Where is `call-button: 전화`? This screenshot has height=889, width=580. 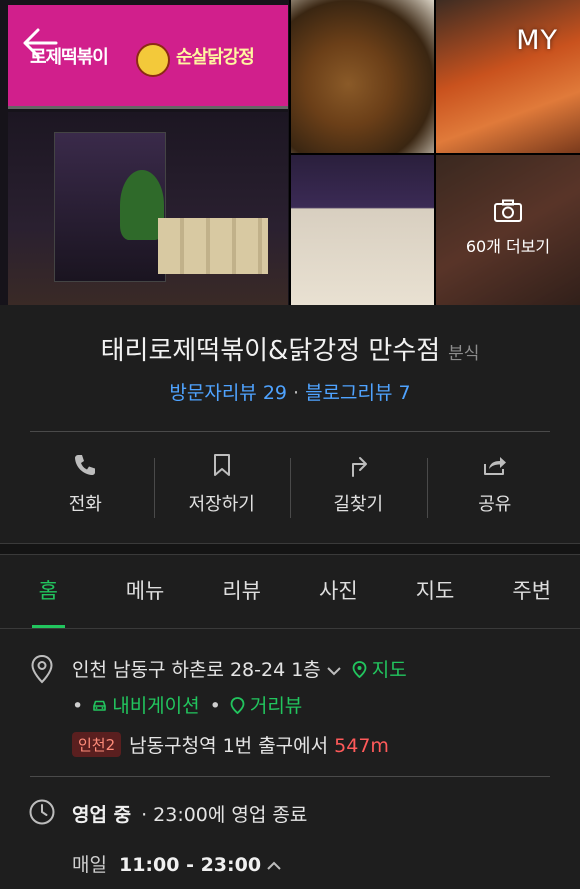
call-button: 전화 is located at coordinates (85, 488).